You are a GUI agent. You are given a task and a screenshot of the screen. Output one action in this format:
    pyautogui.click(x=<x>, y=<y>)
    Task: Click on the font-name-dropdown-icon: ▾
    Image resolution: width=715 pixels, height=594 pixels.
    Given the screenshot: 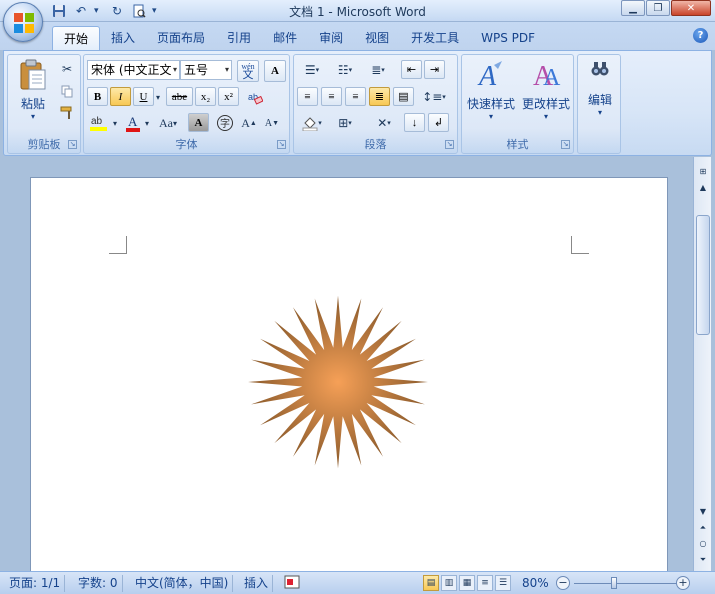 What is the action you would take?
    pyautogui.click(x=173, y=70)
    